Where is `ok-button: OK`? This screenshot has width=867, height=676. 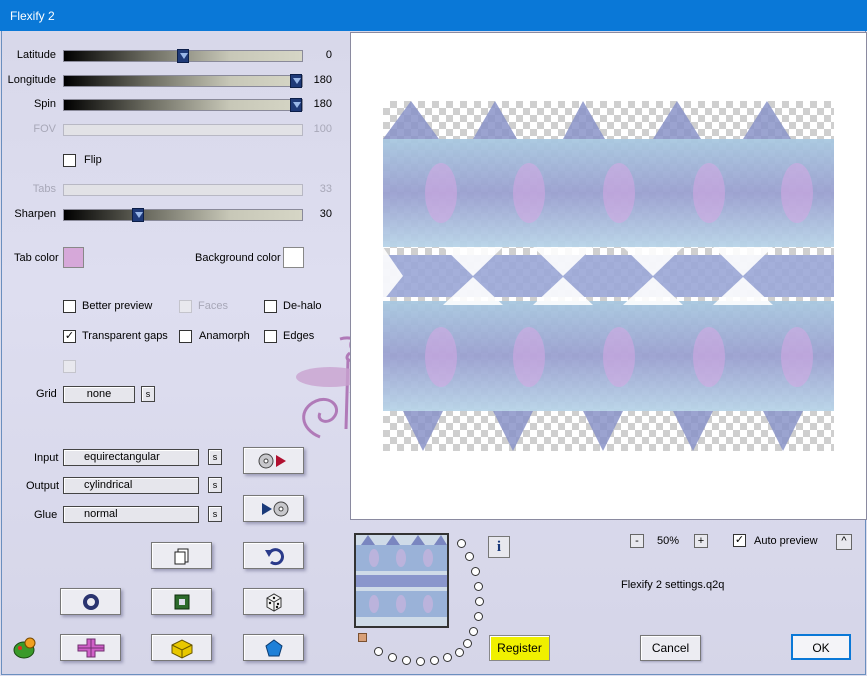
ok-button: OK is located at coordinates (821, 647).